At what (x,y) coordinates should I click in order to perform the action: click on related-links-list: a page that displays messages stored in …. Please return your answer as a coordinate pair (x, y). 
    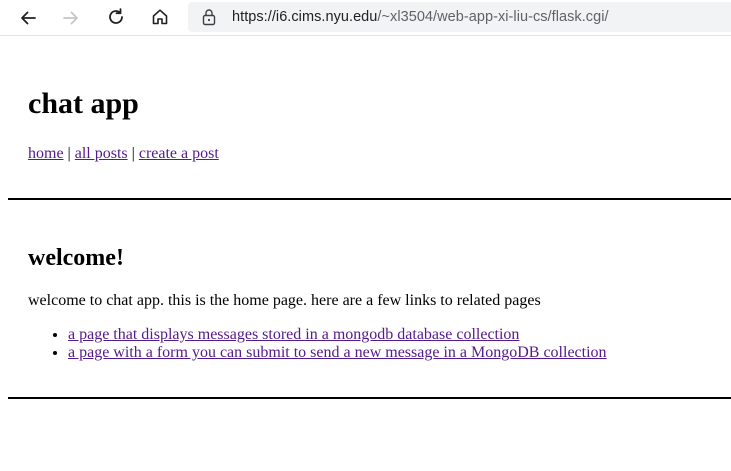
    Looking at the image, I should click on (317, 344).